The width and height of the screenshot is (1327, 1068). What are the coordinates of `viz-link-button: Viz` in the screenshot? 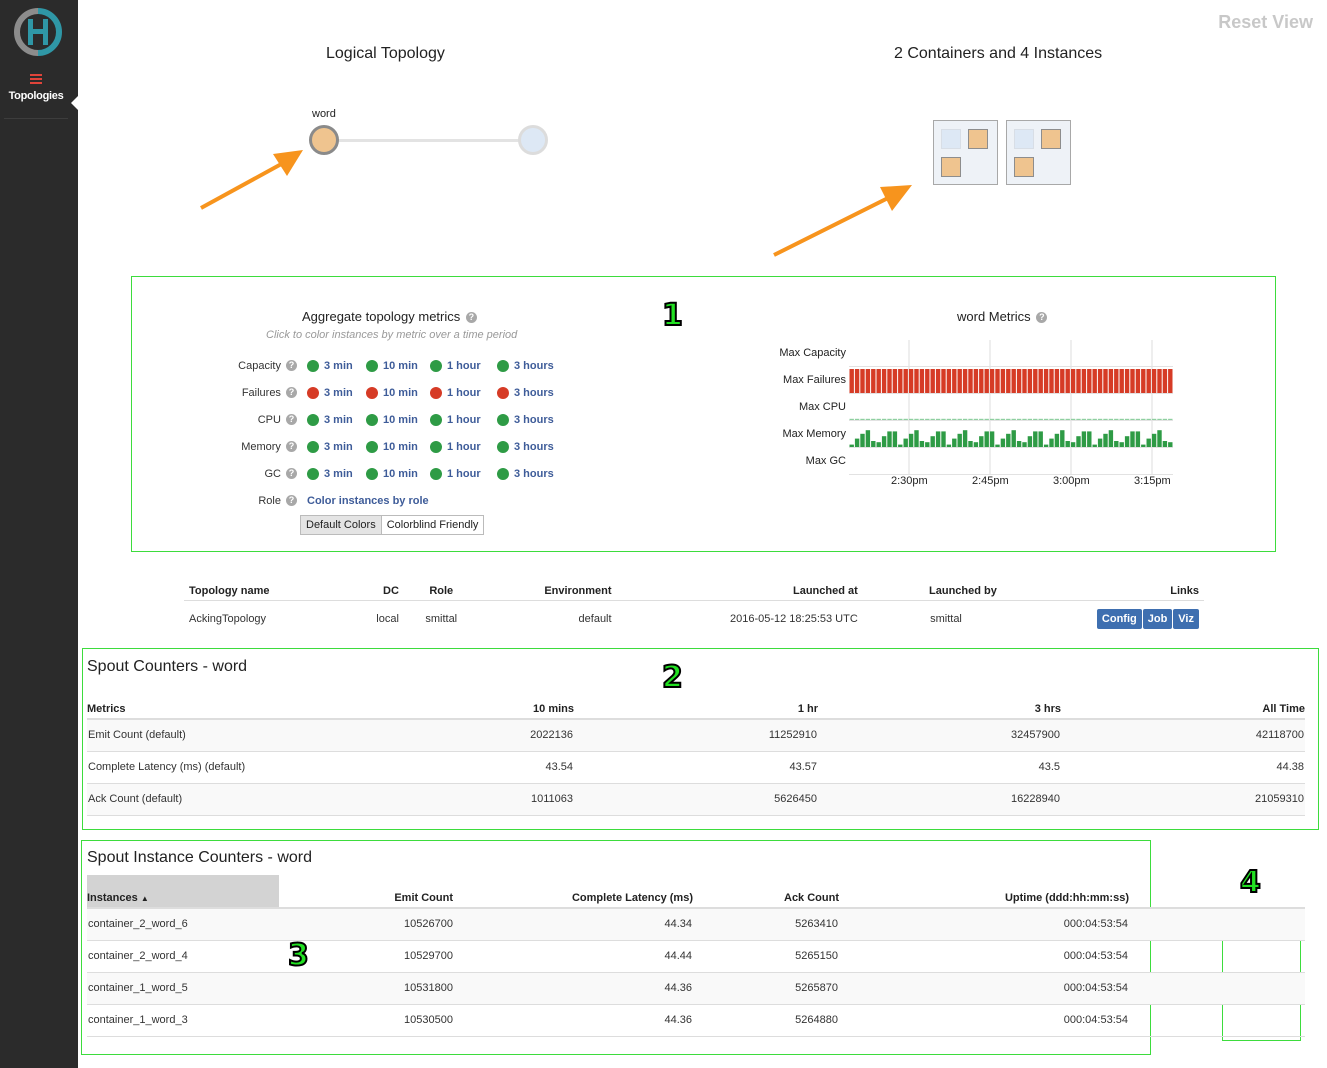 It's located at (1186, 619).